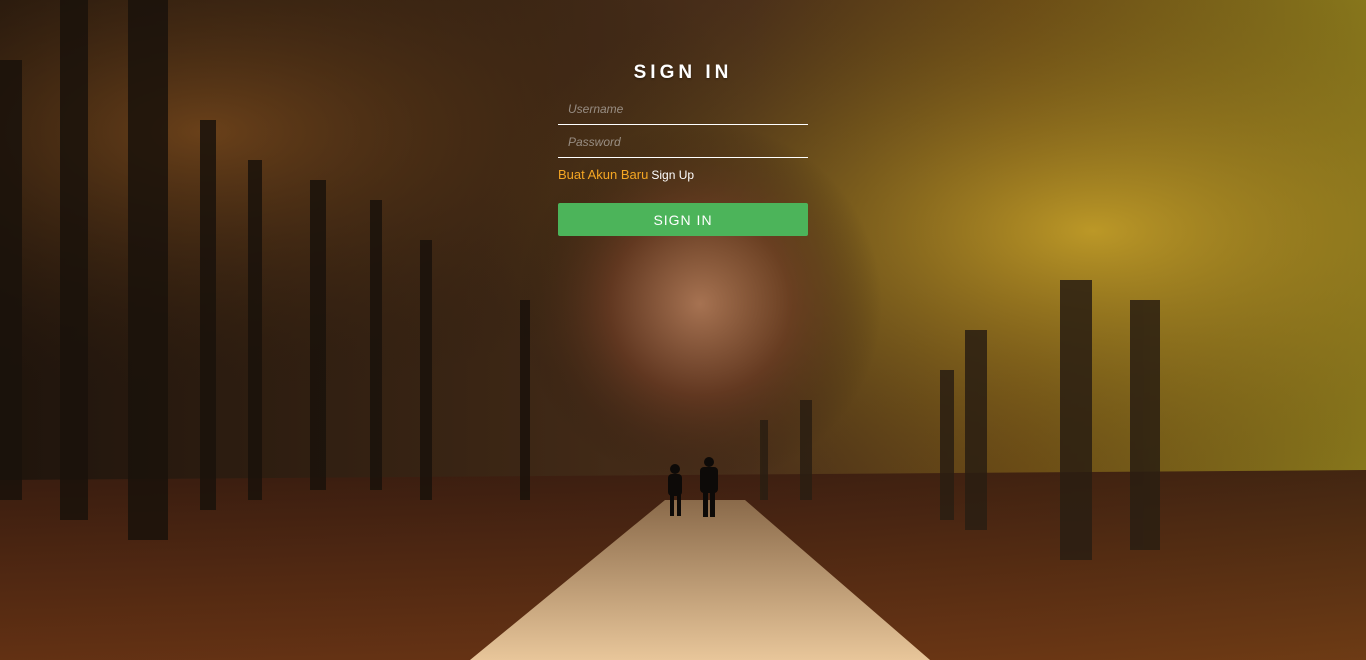 The height and width of the screenshot is (660, 1366). I want to click on signup-row: Buat Akun Baru Sign Up, so click(683, 175).